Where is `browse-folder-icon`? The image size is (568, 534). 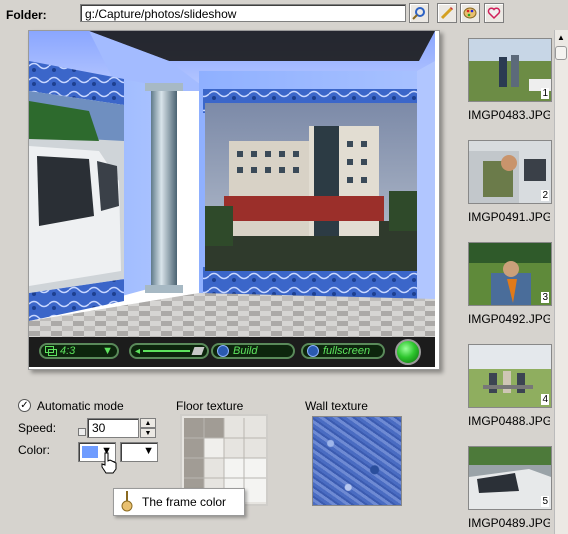 browse-folder-icon is located at coordinates (418, 13).